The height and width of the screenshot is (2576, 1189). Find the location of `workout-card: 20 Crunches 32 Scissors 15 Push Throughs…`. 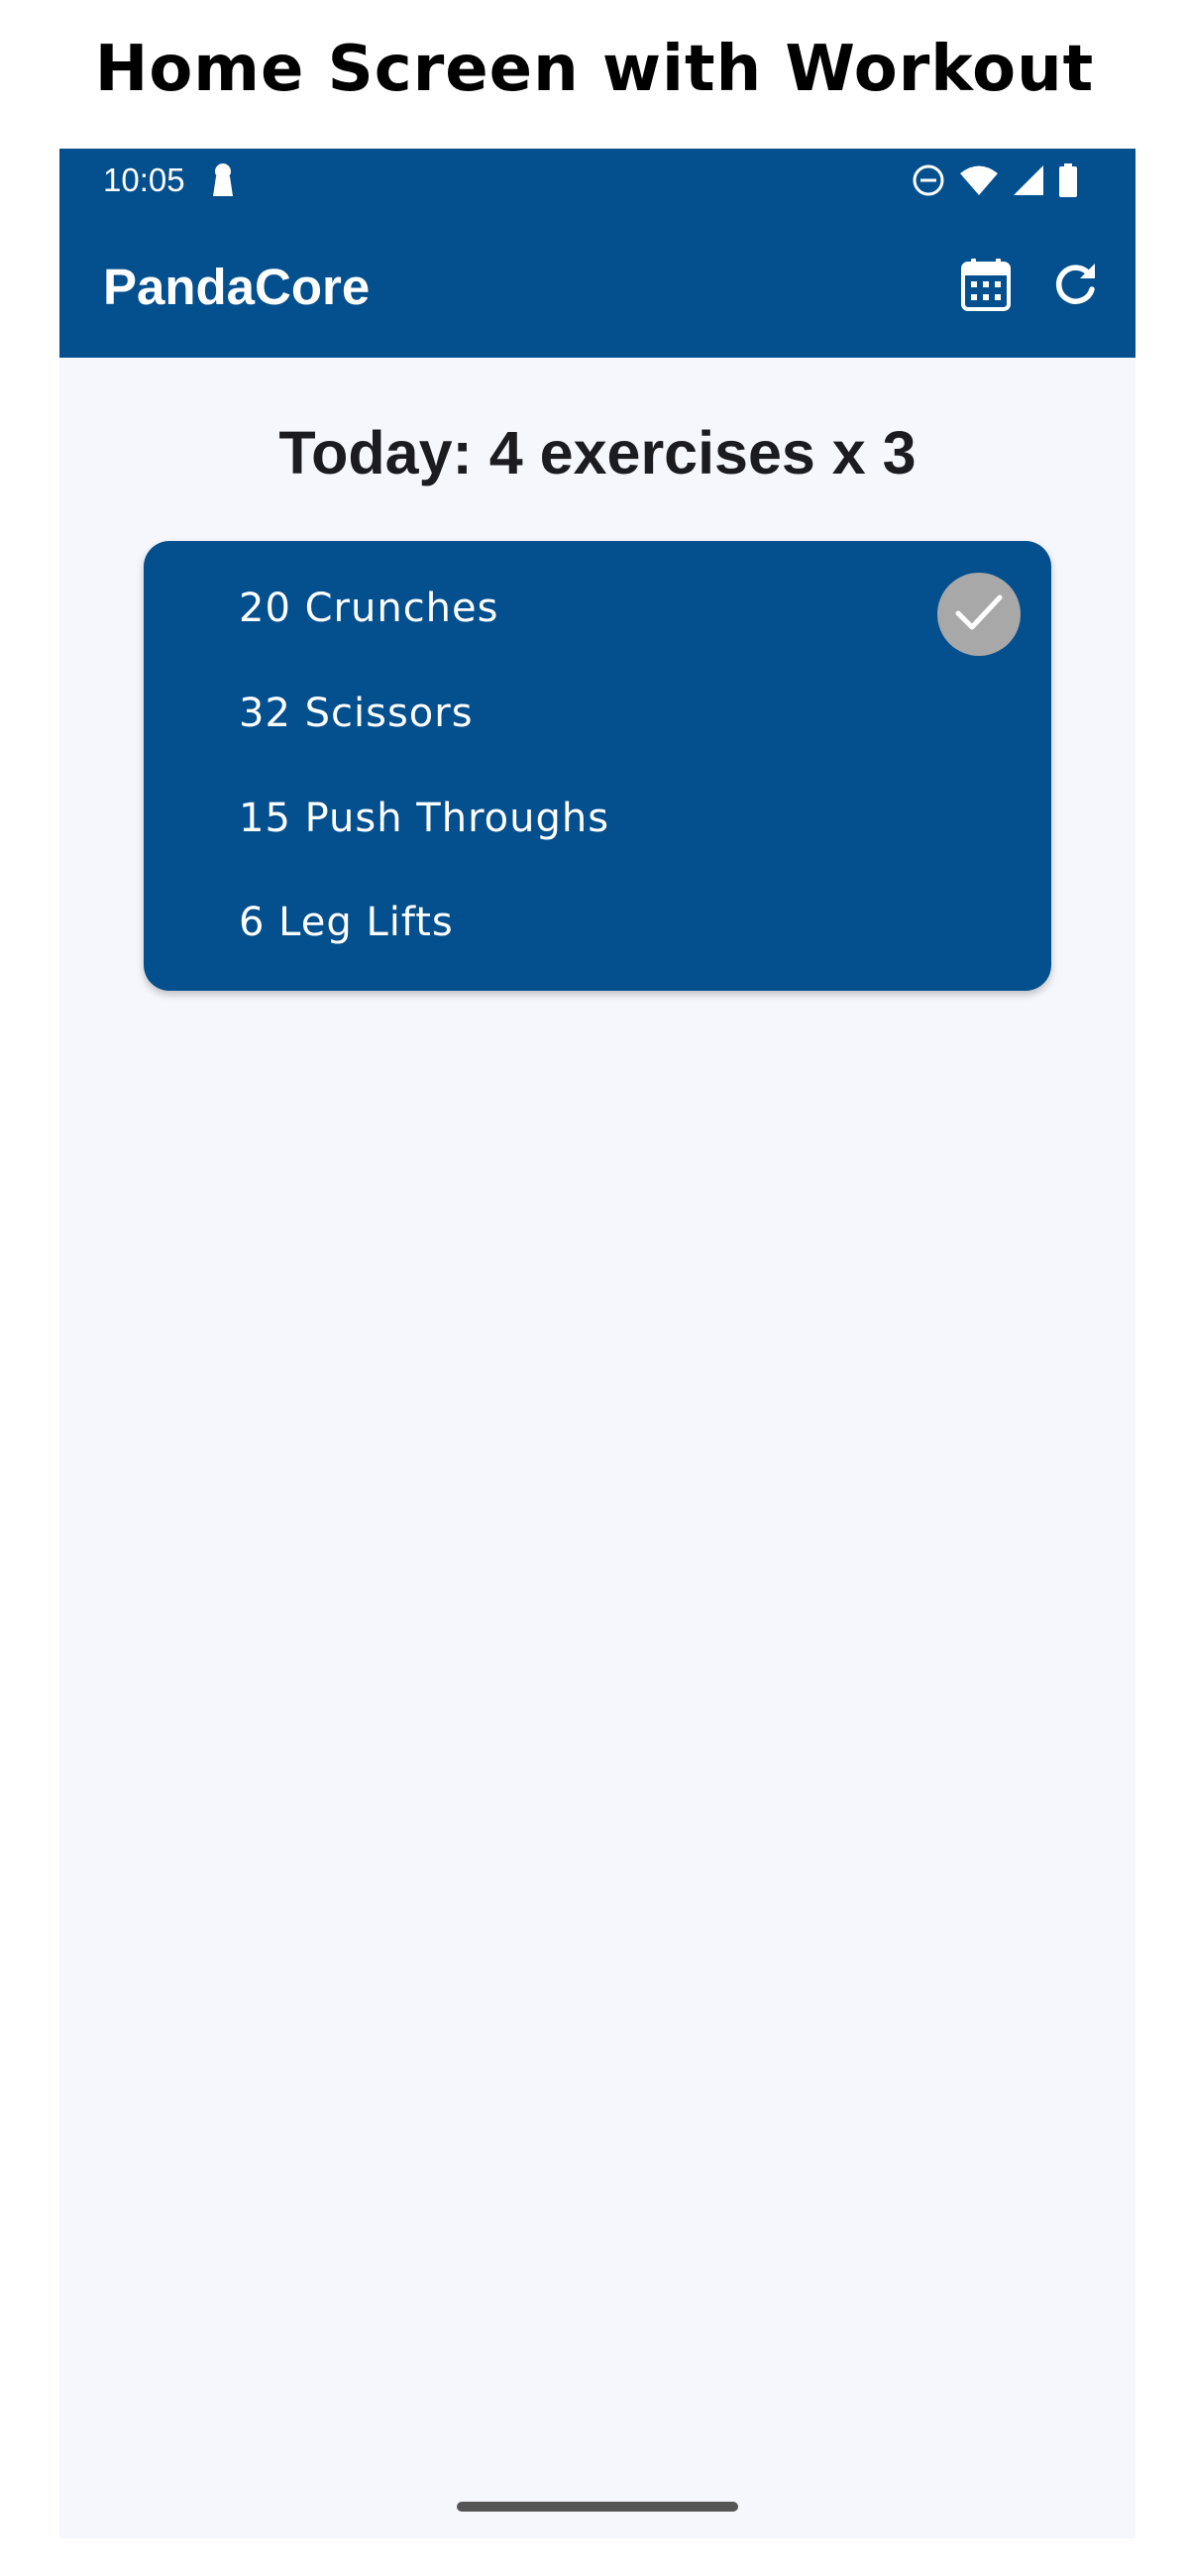

workout-card: 20 Crunches 32 Scissors 15 Push Throughs… is located at coordinates (597, 766).